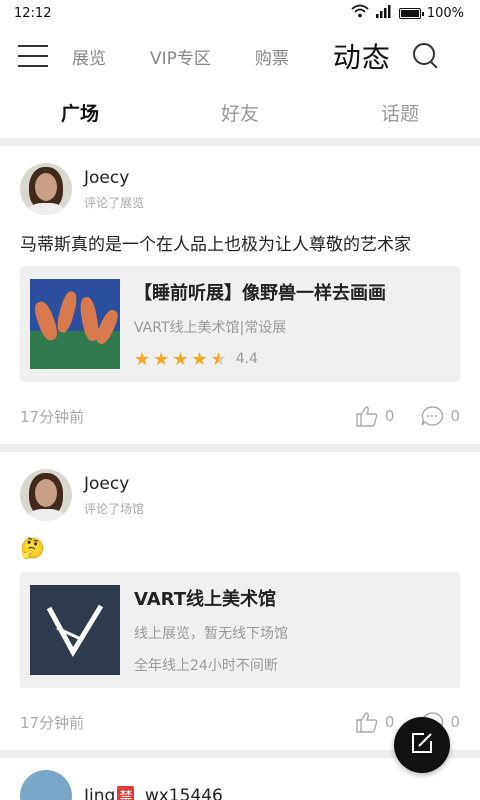  Describe the element at coordinates (362, 56) in the screenshot. I see `nav-feed: 动态` at that location.